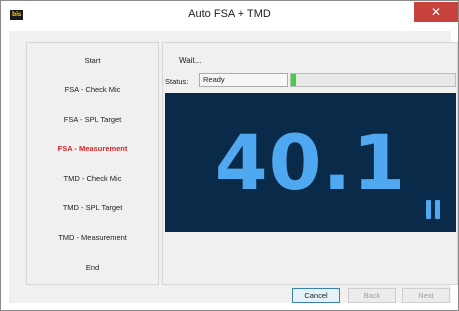 This screenshot has height=311, width=459. I want to click on step-tmd-measurement: TMD - Measurement, so click(92, 237).